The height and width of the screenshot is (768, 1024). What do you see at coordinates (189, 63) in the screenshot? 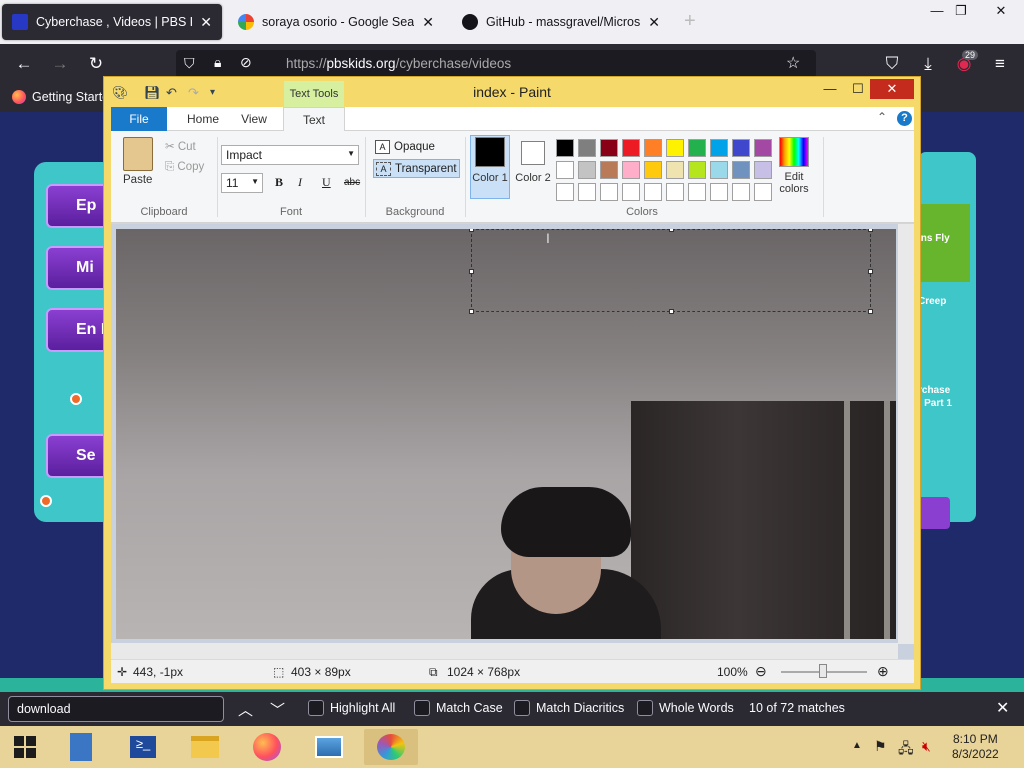
I see `shield-icon: ⛉` at bounding box center [189, 63].